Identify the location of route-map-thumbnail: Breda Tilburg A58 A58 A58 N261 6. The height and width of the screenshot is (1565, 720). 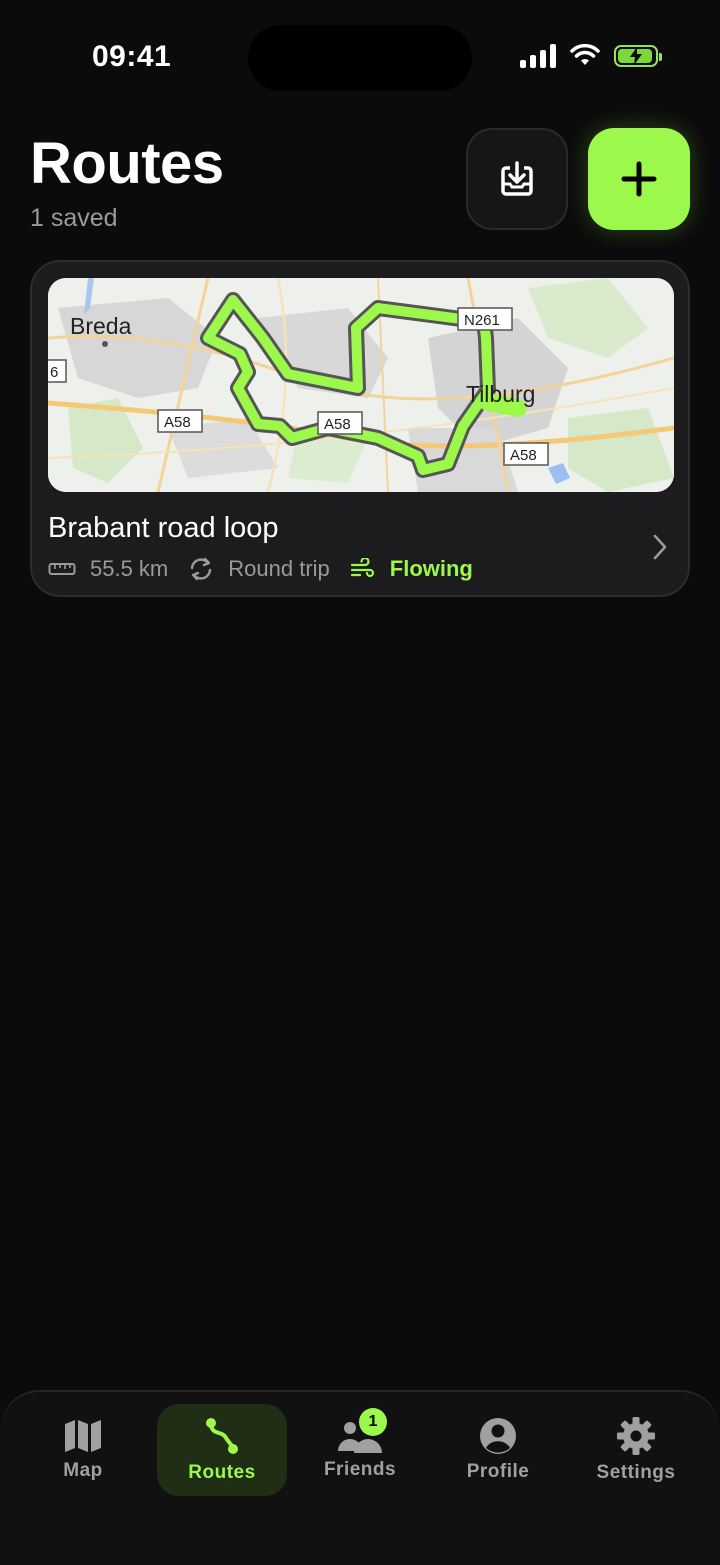
(361, 385).